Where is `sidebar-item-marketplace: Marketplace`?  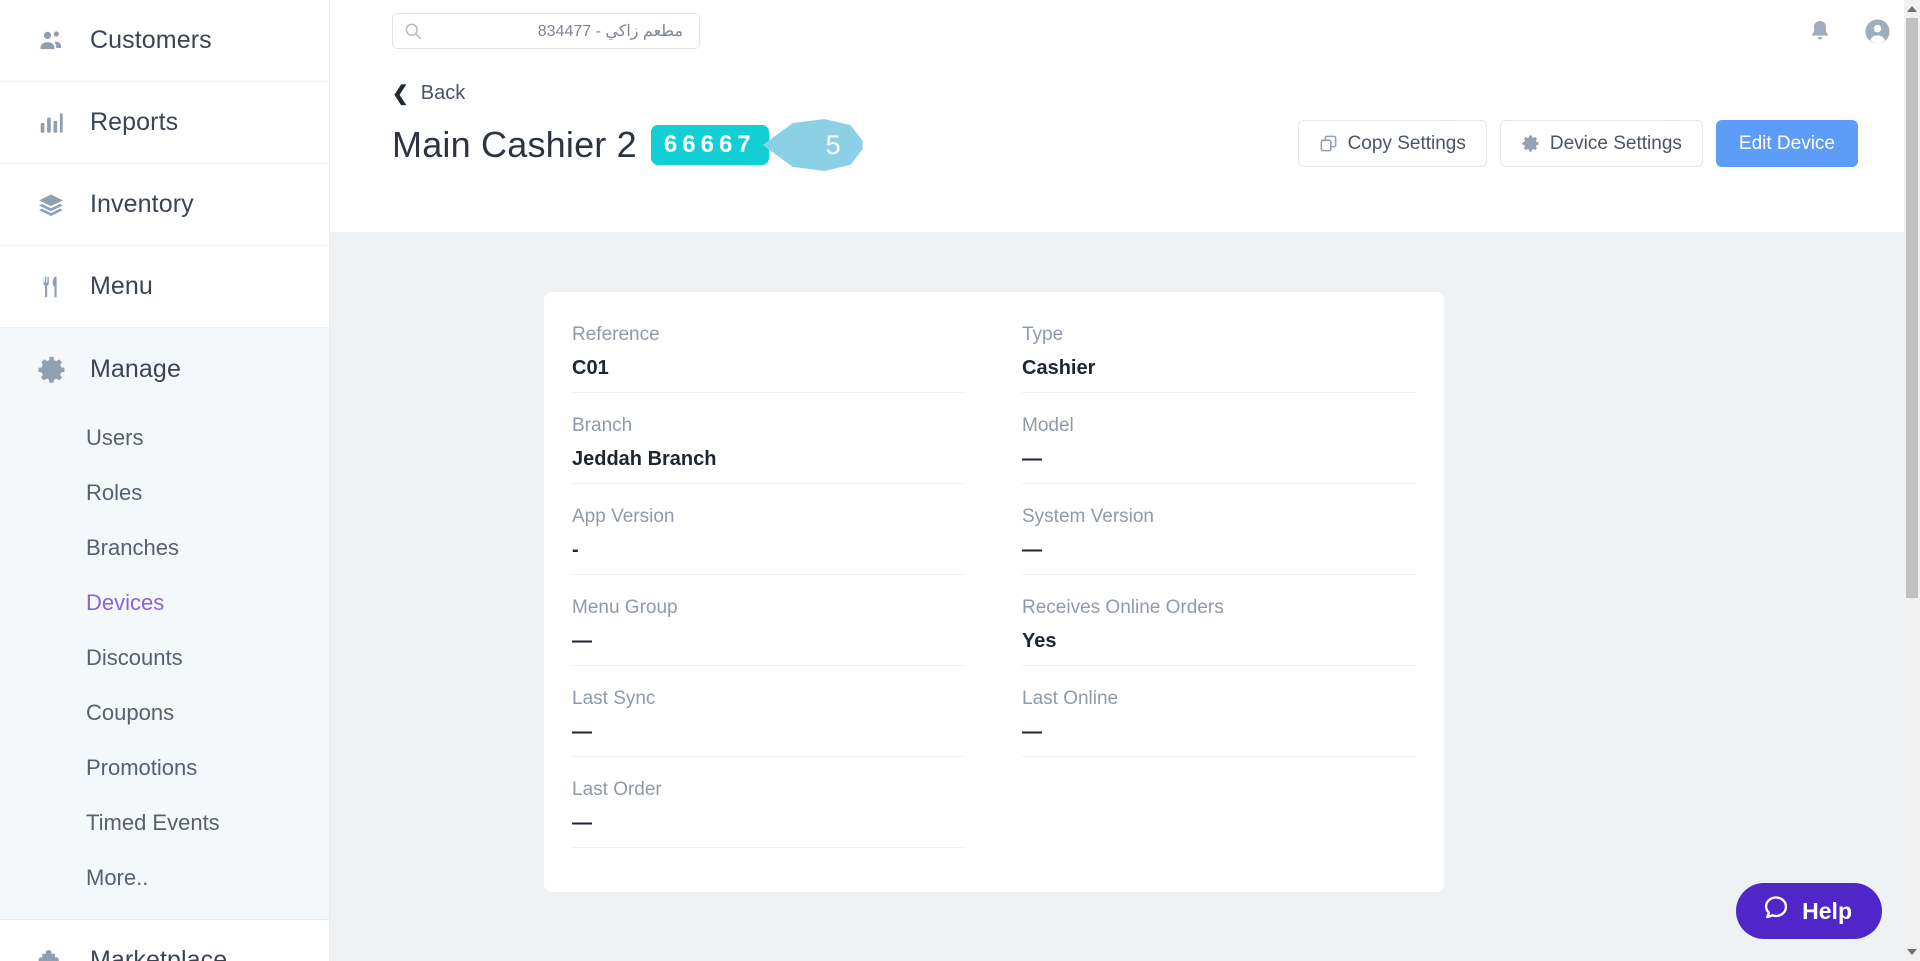
sidebar-item-marketplace: Marketplace is located at coordinates (164, 940).